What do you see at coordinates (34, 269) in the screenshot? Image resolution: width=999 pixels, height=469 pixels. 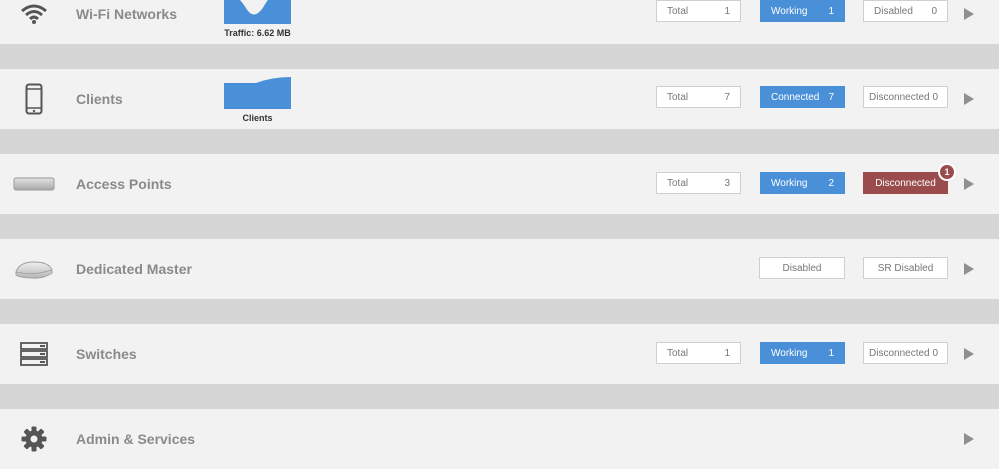 I see `dedicated-master-device-icon` at bounding box center [34, 269].